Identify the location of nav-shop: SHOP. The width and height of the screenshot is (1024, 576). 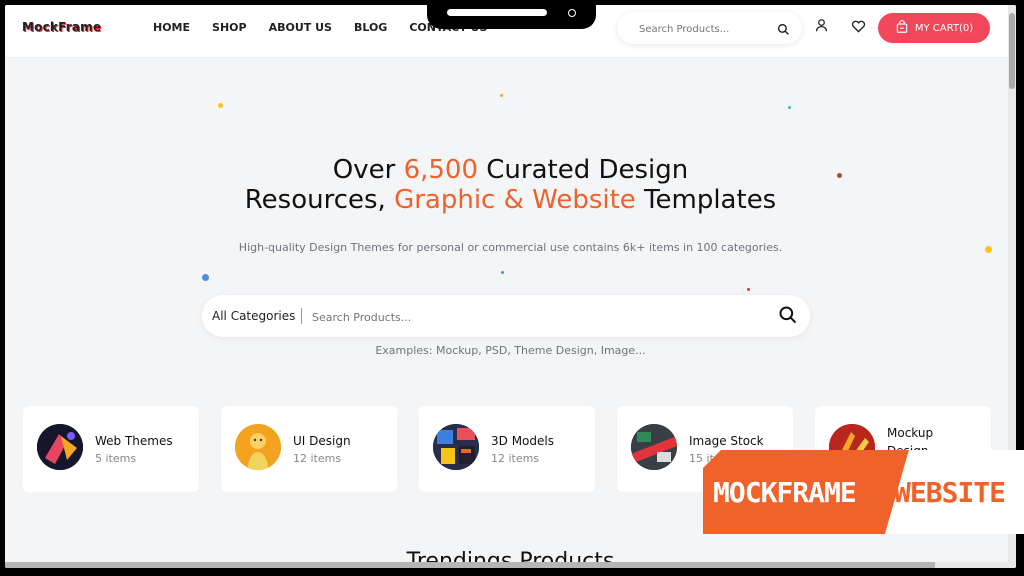
(229, 27).